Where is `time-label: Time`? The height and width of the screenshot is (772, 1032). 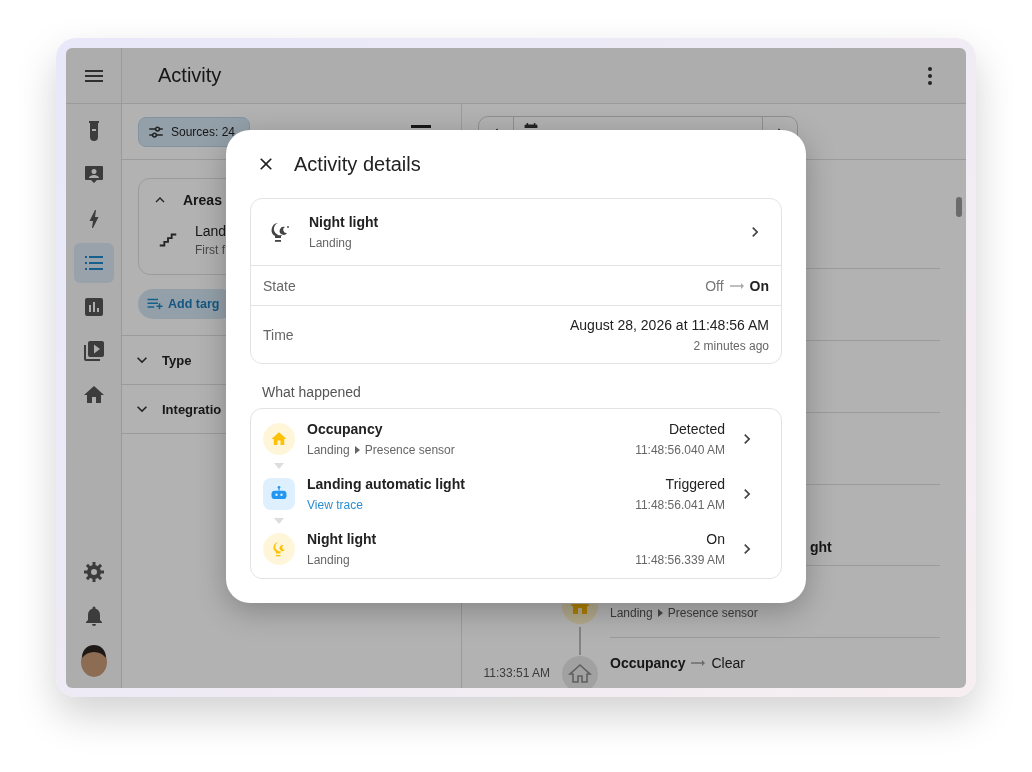
time-label: Time is located at coordinates (278, 334).